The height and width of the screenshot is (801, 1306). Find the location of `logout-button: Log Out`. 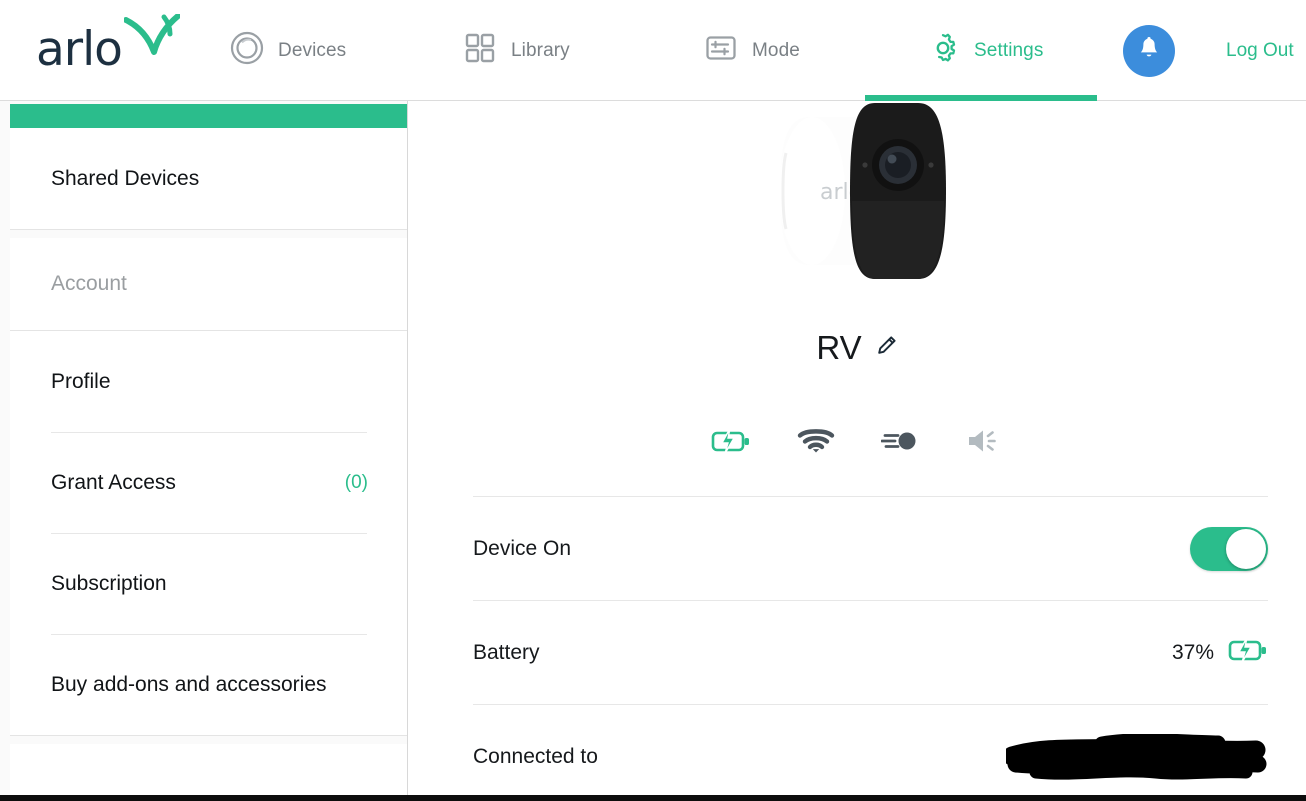

logout-button: Log Out is located at coordinates (1260, 50).